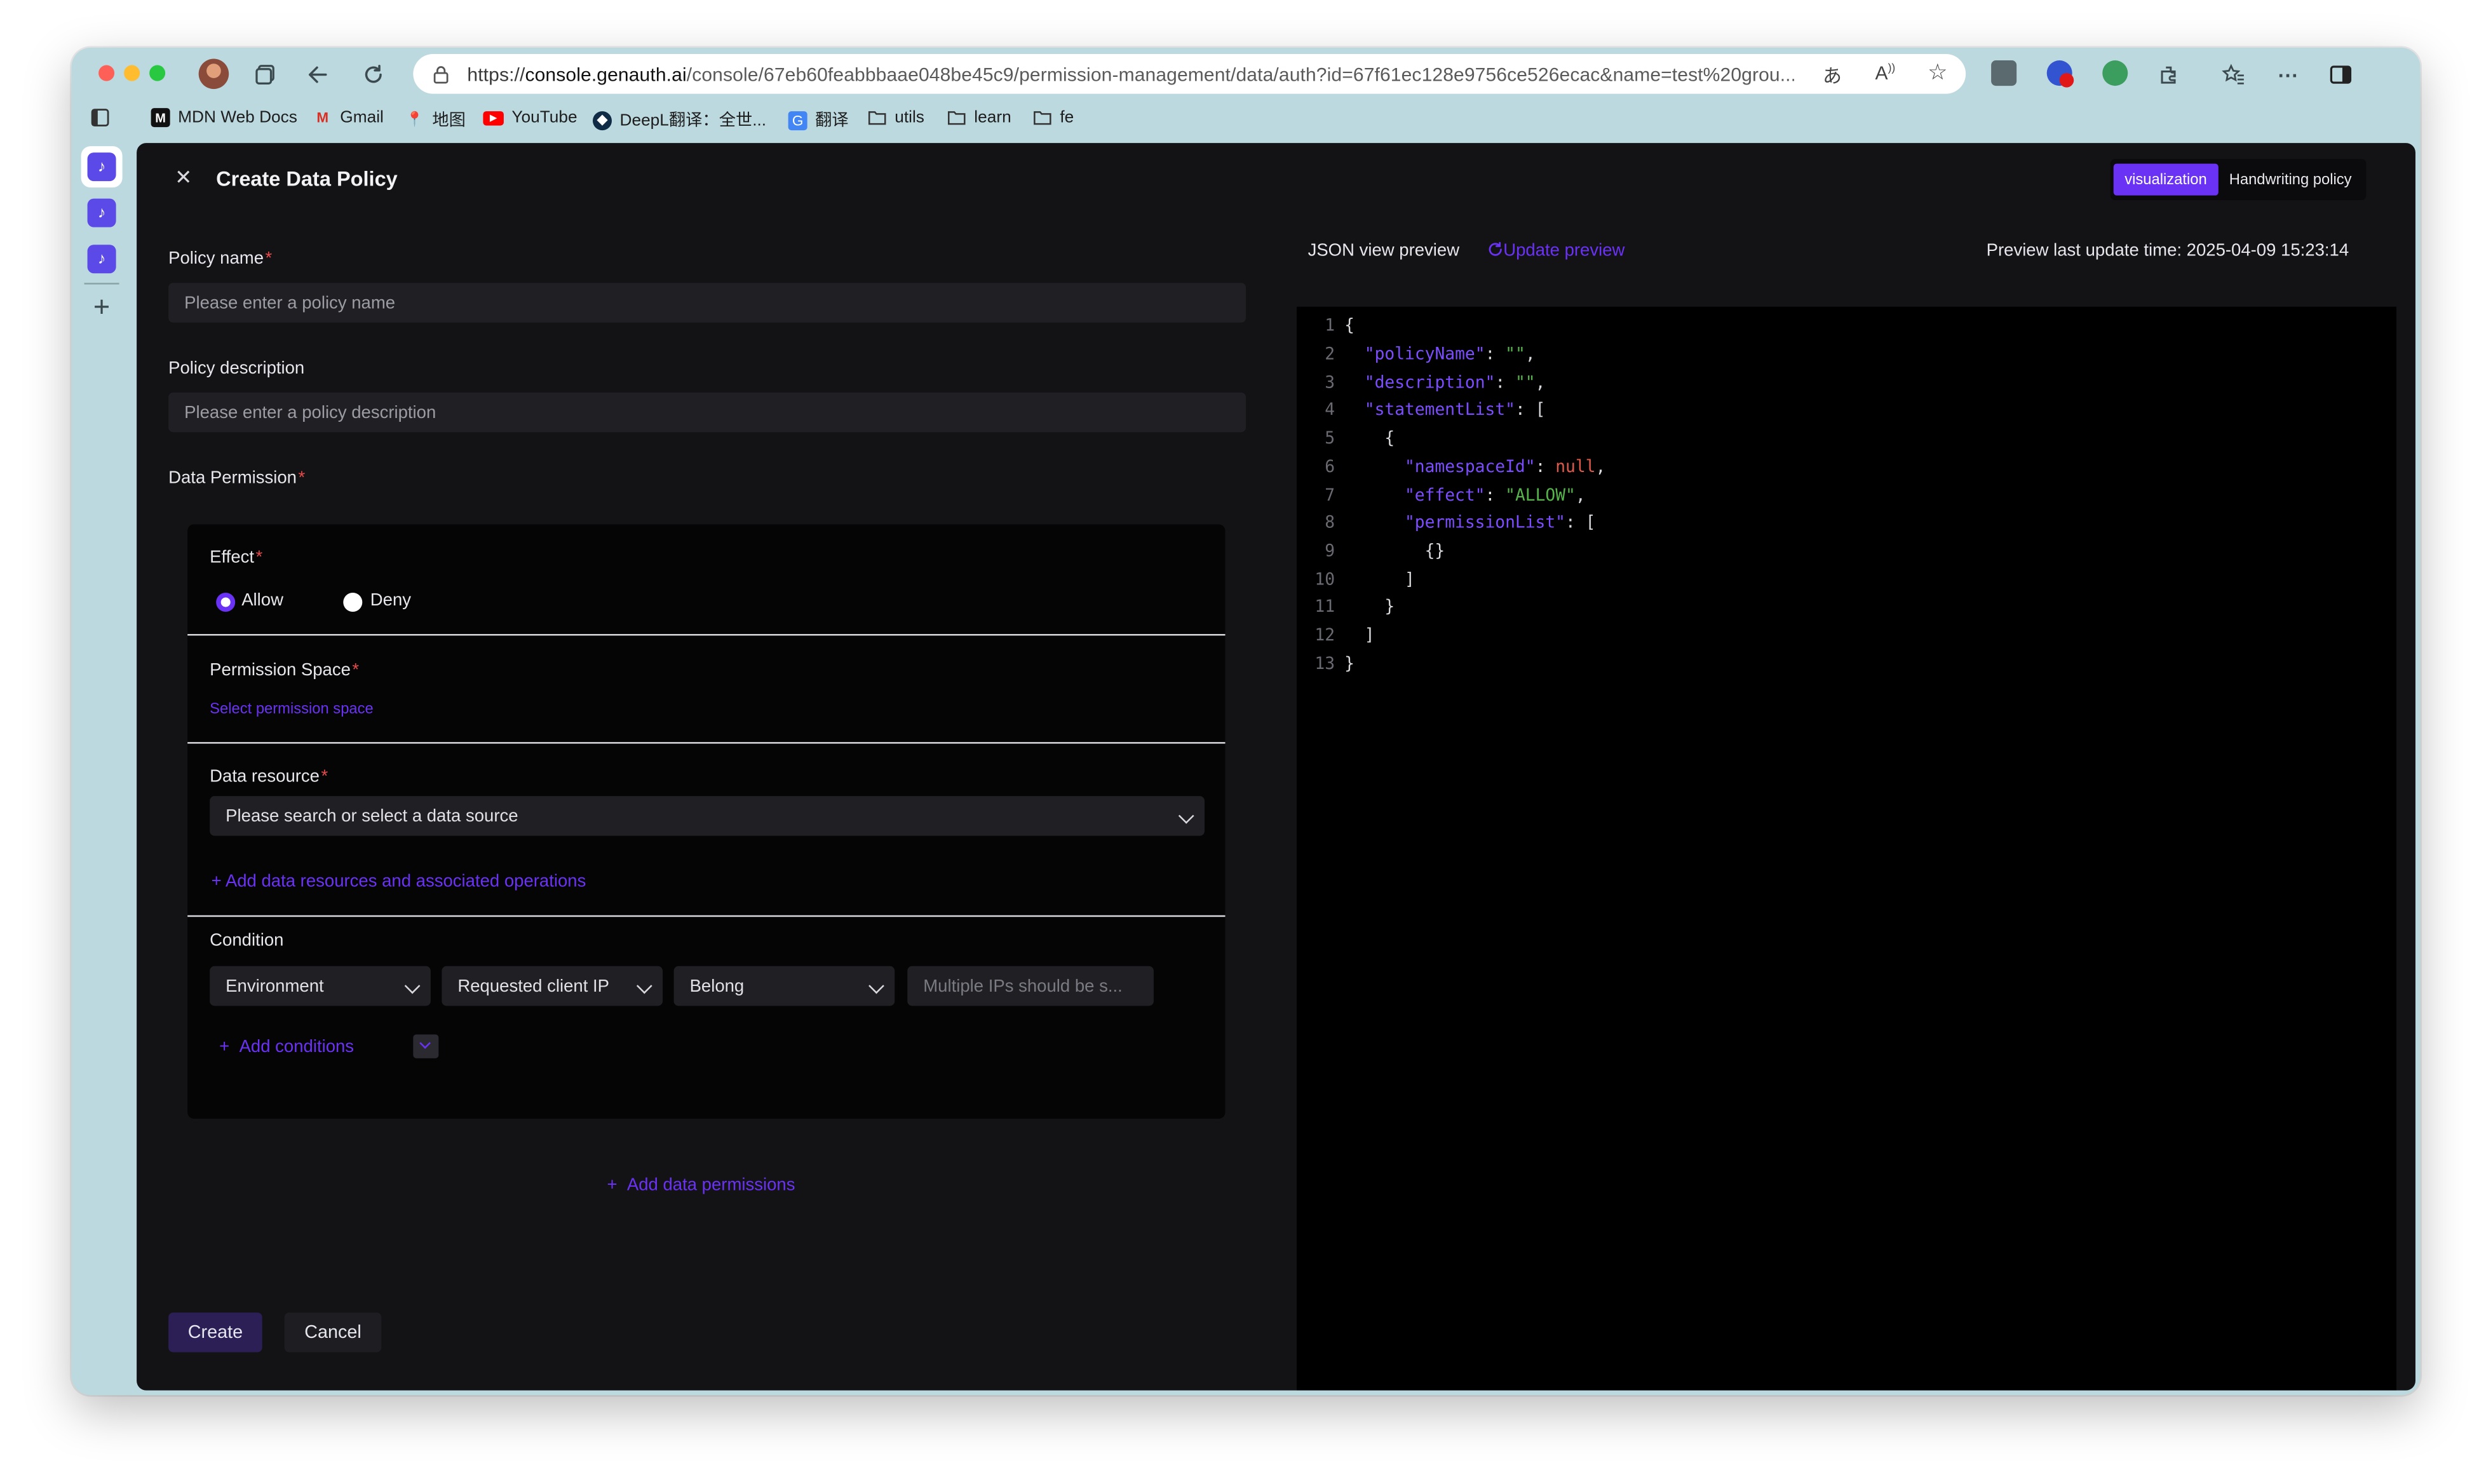  I want to click on condition-attribute-select: Requested client IP, so click(552, 986).